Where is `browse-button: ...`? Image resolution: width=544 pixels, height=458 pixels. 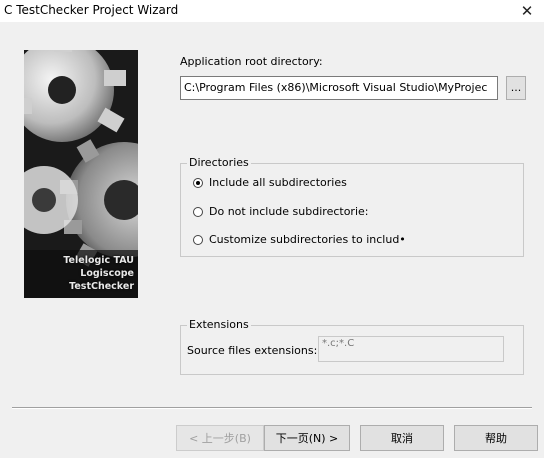 browse-button: ... is located at coordinates (516, 88).